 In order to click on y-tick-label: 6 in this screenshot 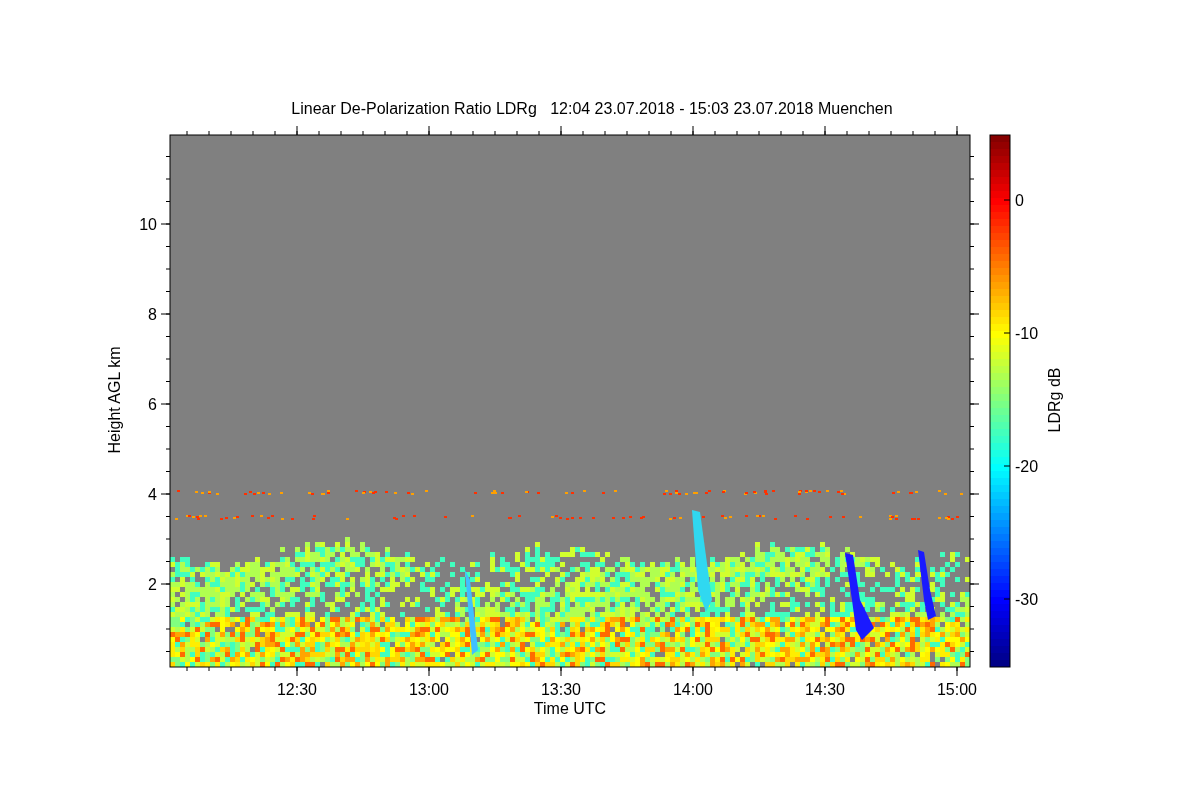, I will do `click(152, 404)`.